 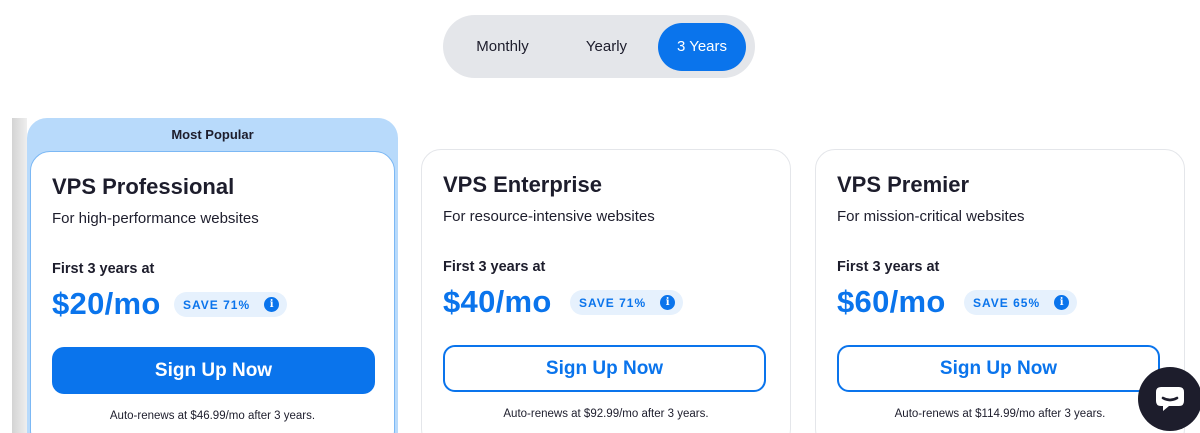 I want to click on toggle-3-years: 3 Years, so click(x=702, y=46).